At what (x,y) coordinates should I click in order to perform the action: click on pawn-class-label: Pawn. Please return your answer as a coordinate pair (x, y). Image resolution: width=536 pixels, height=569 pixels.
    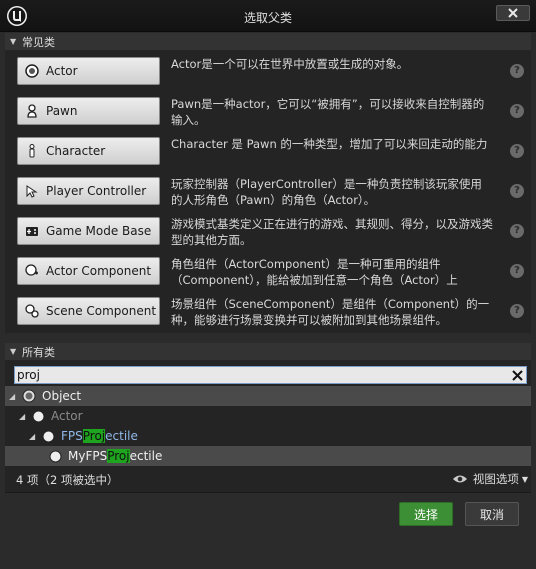
    Looking at the image, I should click on (62, 111).